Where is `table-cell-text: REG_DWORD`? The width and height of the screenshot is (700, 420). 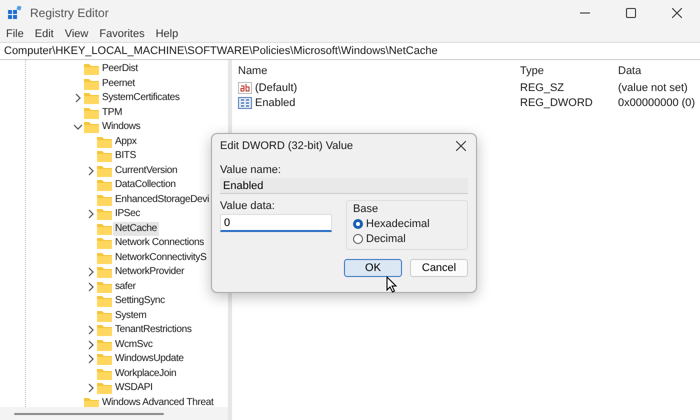
table-cell-text: REG_DWORD is located at coordinates (557, 103).